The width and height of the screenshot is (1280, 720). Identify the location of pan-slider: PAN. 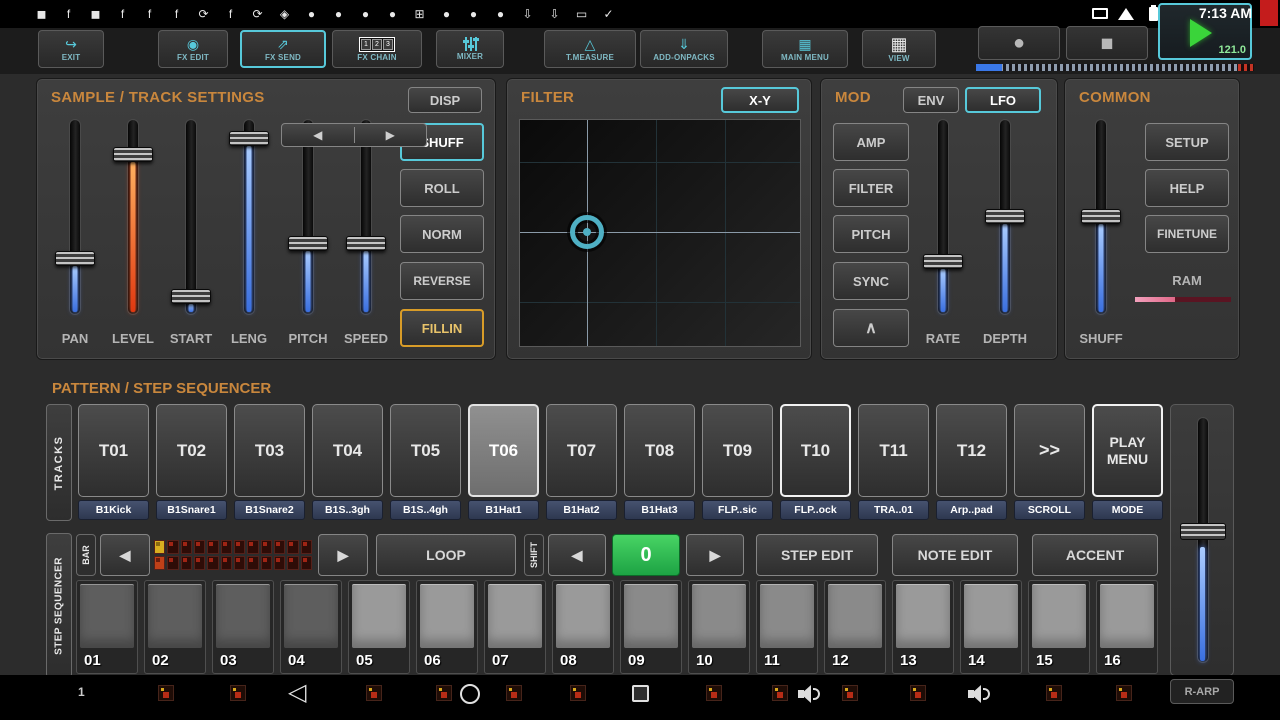
(75, 232).